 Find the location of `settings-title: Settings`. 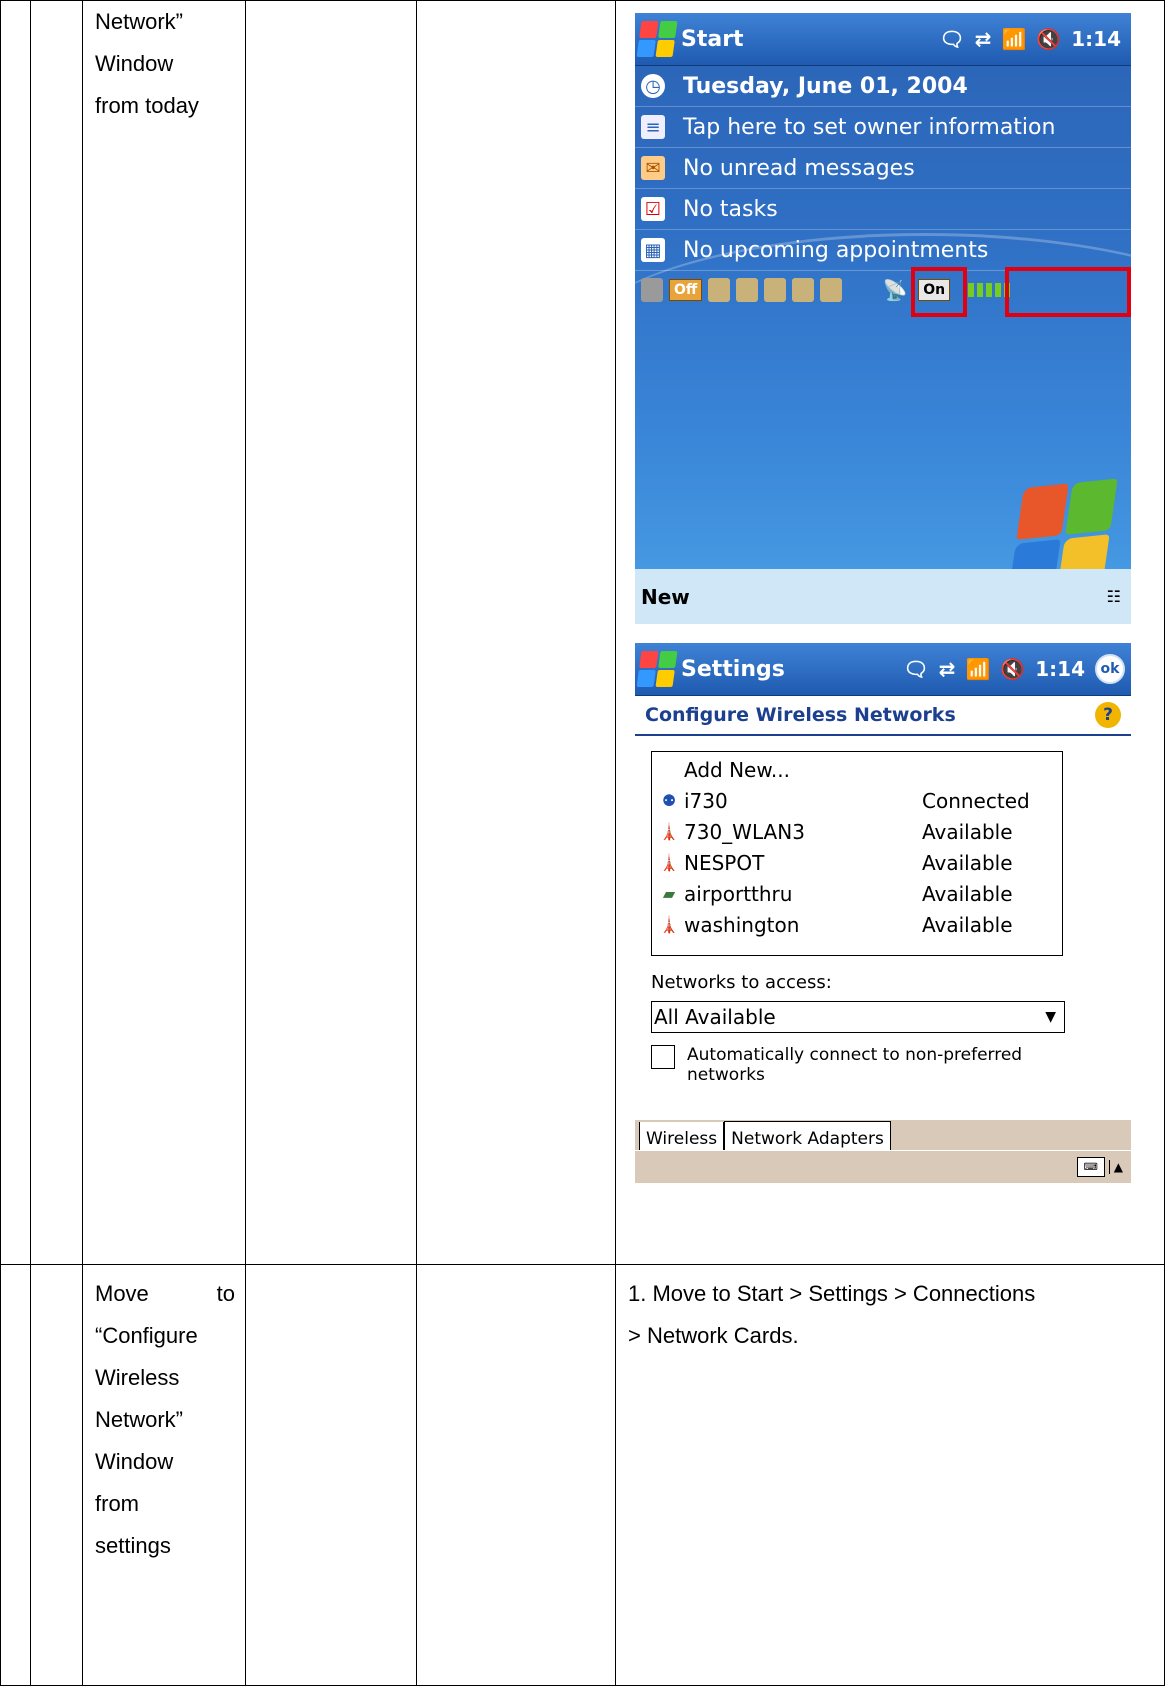

settings-title: Settings is located at coordinates (733, 669).